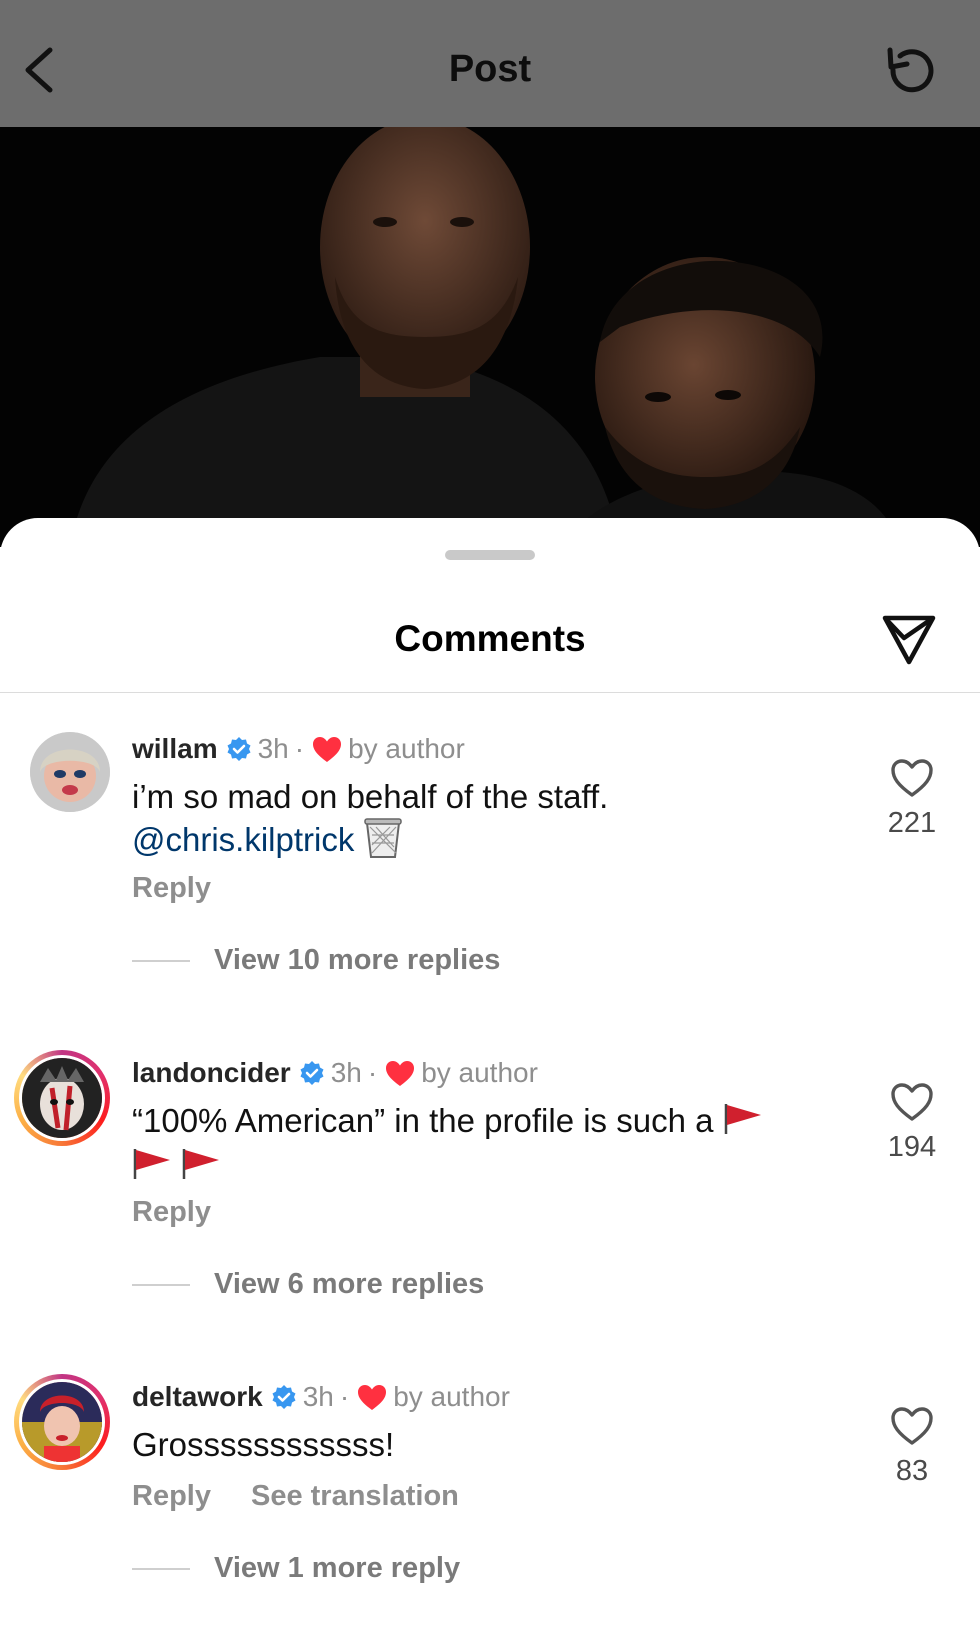 The image size is (980, 1647). Describe the element at coordinates (263, 1444) in the screenshot. I see `comment-body: Grossssssssssss!` at that location.